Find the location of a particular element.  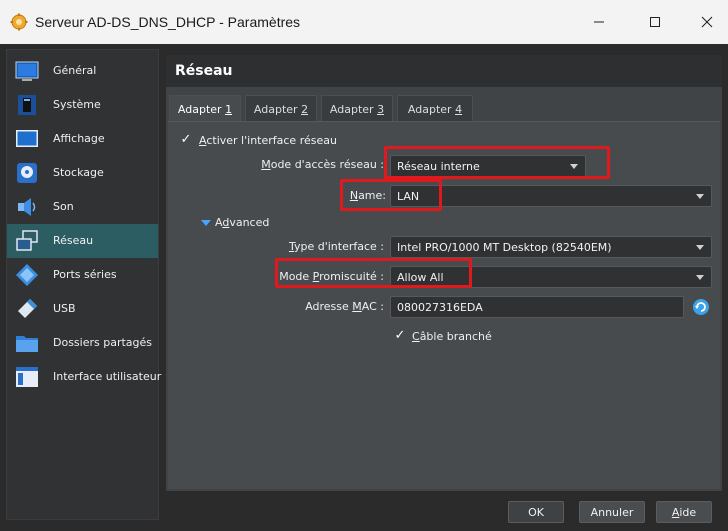

cancel-button: Annuler is located at coordinates (612, 512).